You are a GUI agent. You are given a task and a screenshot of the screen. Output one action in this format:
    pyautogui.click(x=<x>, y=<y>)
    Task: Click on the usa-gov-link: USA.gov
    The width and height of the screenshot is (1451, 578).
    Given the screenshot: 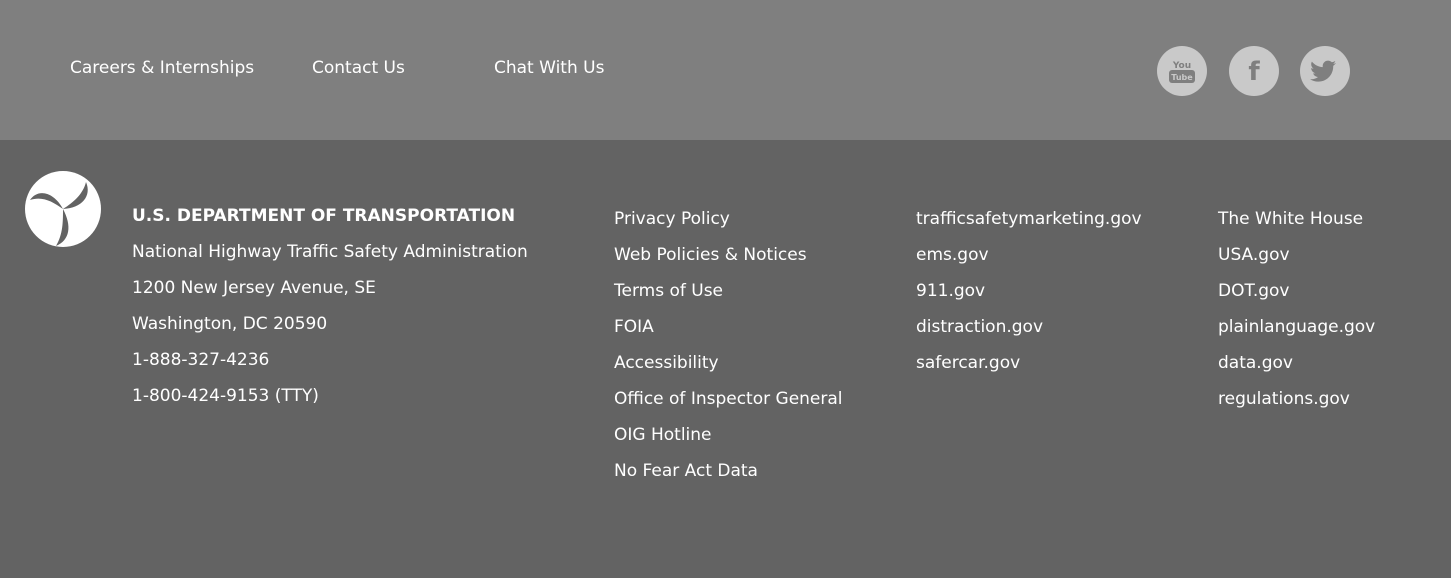 What is the action you would take?
    pyautogui.click(x=1296, y=255)
    